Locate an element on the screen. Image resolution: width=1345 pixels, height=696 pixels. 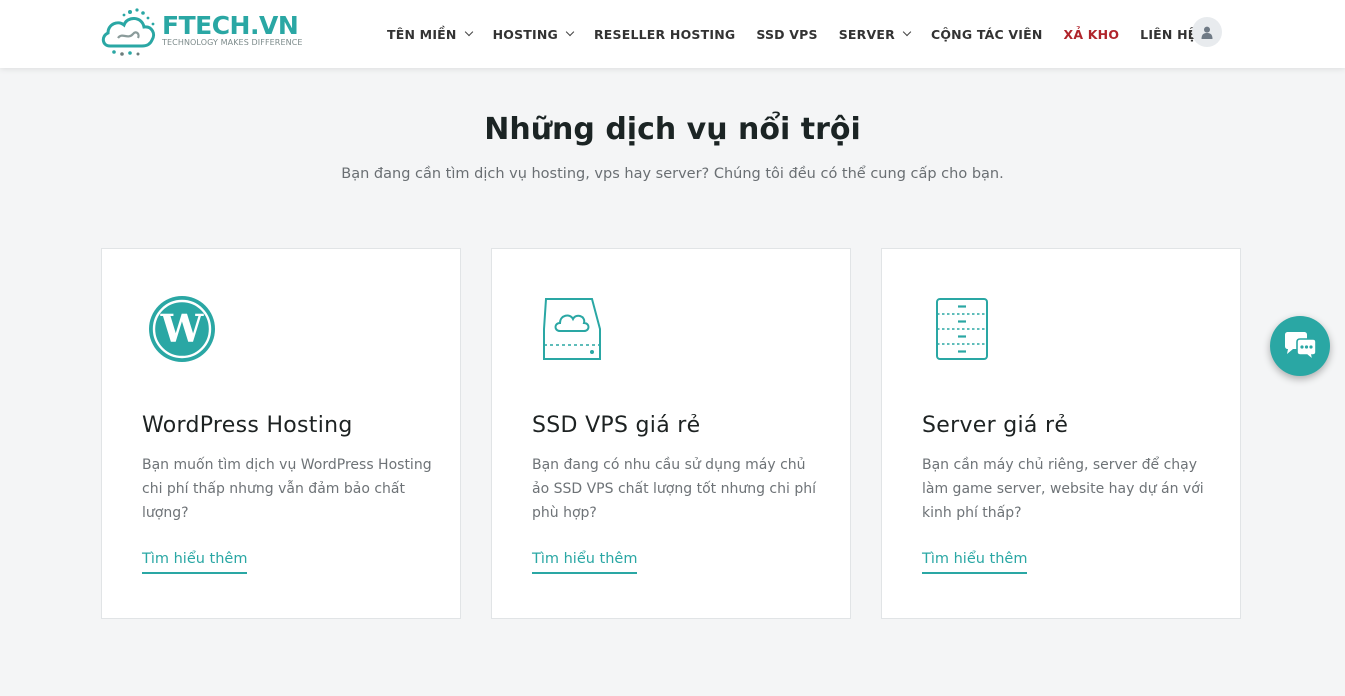
nav-item-hosting: HOSTING is located at coordinates (533, 34).